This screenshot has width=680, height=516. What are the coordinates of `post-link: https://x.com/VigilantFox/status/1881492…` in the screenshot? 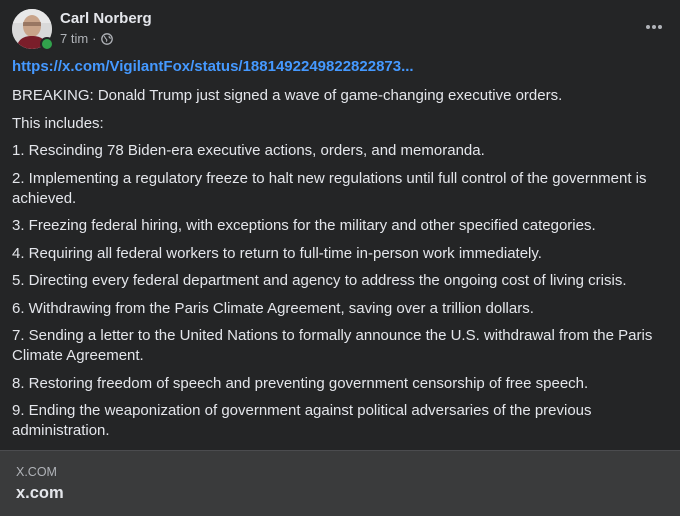 It's located at (334, 67).